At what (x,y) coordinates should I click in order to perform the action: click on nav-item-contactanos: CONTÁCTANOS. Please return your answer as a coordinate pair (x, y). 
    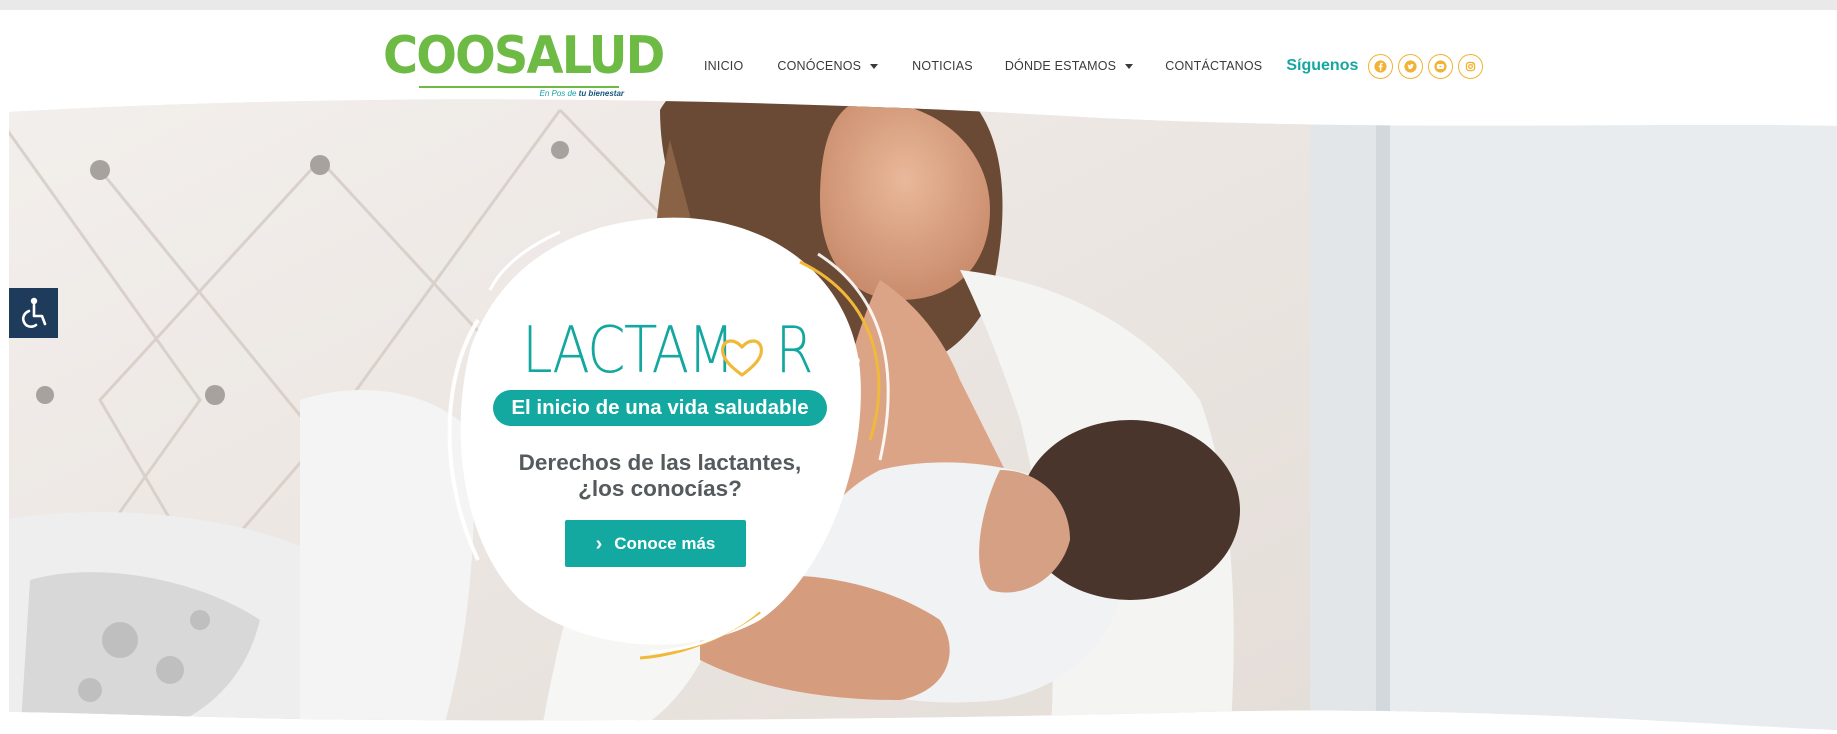
    Looking at the image, I should click on (1213, 66).